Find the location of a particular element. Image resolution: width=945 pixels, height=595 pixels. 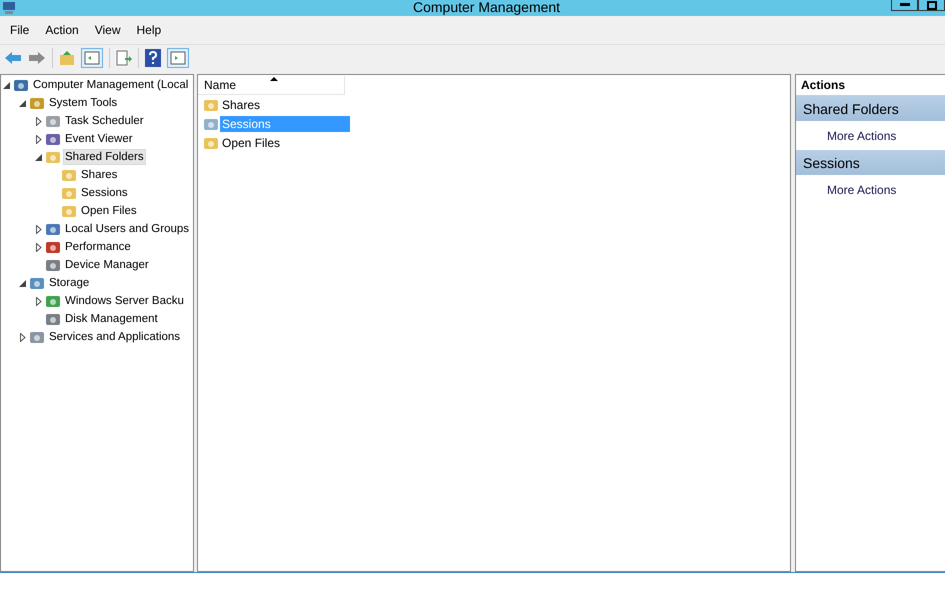

list-item: Open Files is located at coordinates (285, 142).